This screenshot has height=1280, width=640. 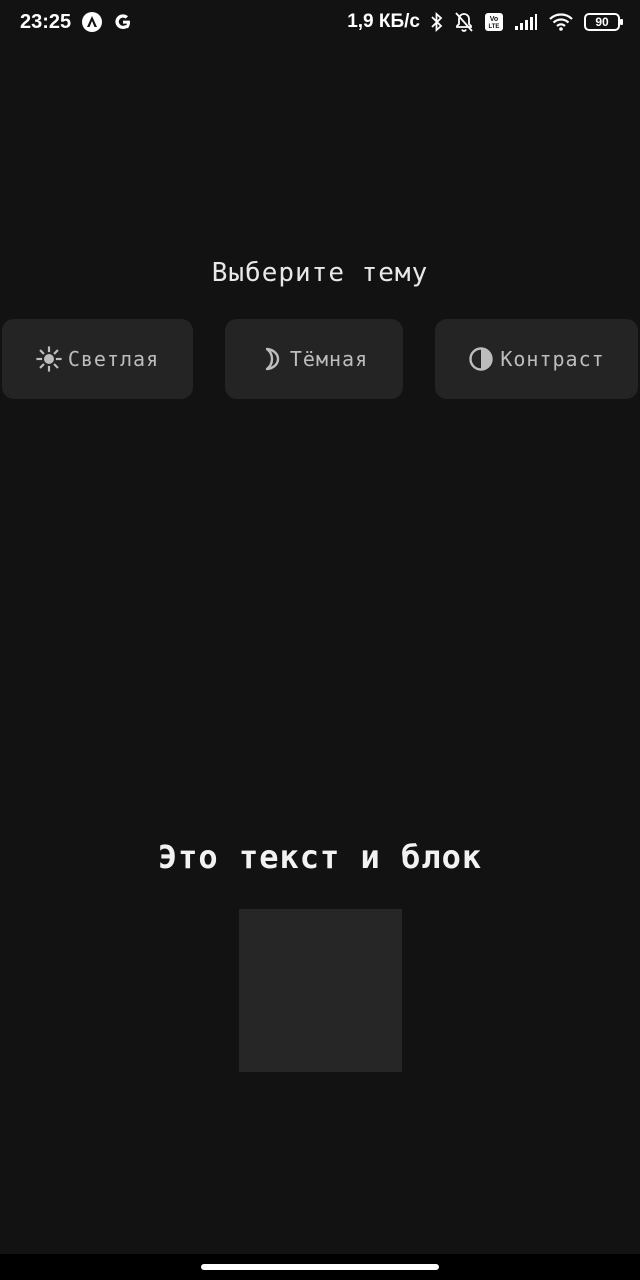 I want to click on google-g-icon, so click(x=123, y=22).